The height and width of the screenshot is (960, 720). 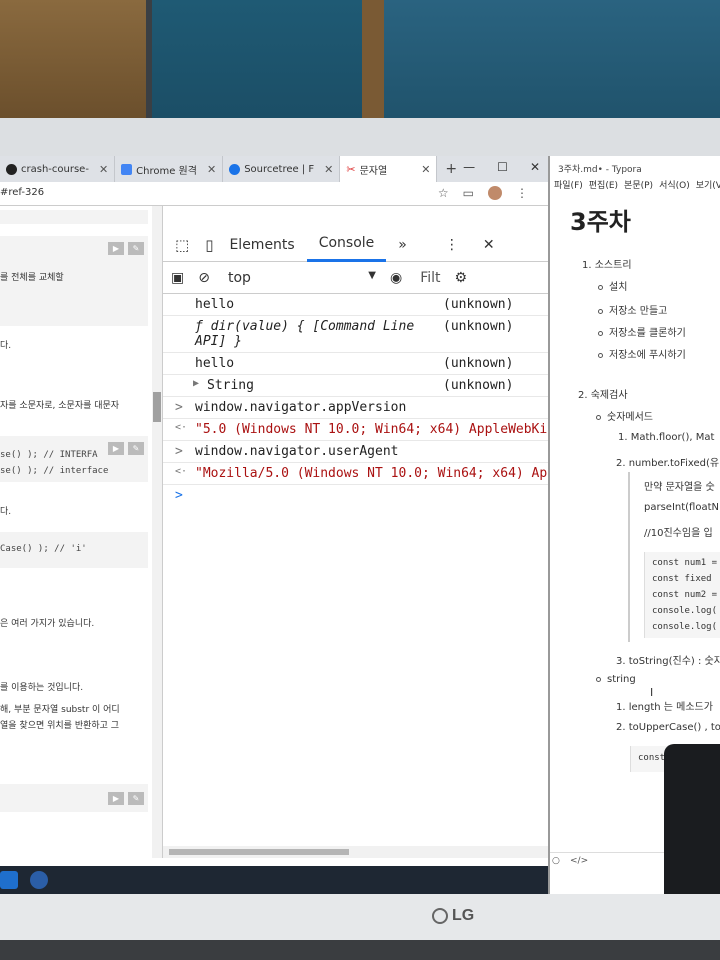 I want to click on list-item: 저장소에 푸시하기, so click(x=642, y=353).